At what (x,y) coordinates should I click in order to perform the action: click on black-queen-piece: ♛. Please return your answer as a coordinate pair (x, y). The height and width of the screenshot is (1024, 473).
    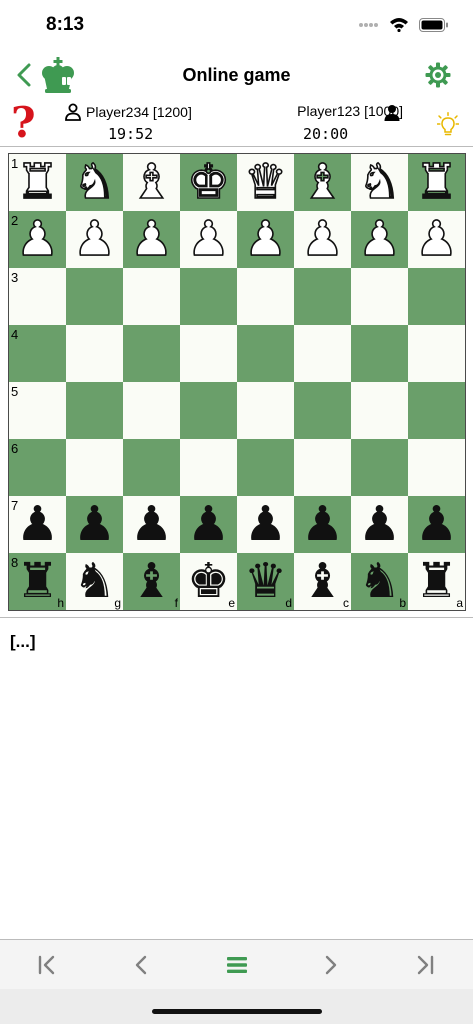
    Looking at the image, I should click on (265, 581).